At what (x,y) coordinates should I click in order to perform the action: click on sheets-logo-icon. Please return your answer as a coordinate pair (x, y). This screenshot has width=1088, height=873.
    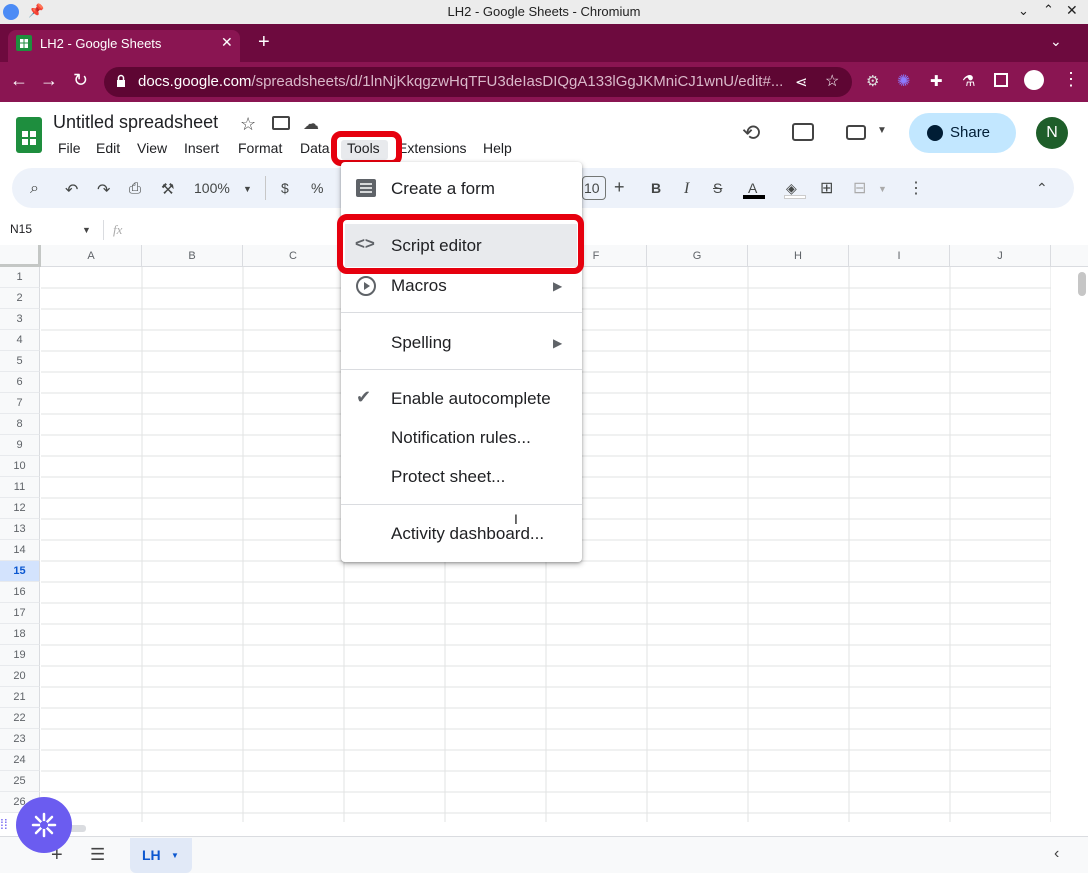
    Looking at the image, I should click on (29, 135).